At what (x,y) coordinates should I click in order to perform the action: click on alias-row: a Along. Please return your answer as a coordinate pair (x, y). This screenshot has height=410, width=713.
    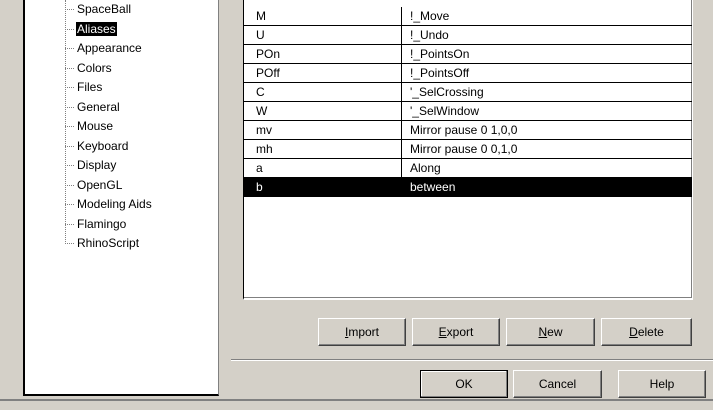
    Looking at the image, I should click on (468, 168).